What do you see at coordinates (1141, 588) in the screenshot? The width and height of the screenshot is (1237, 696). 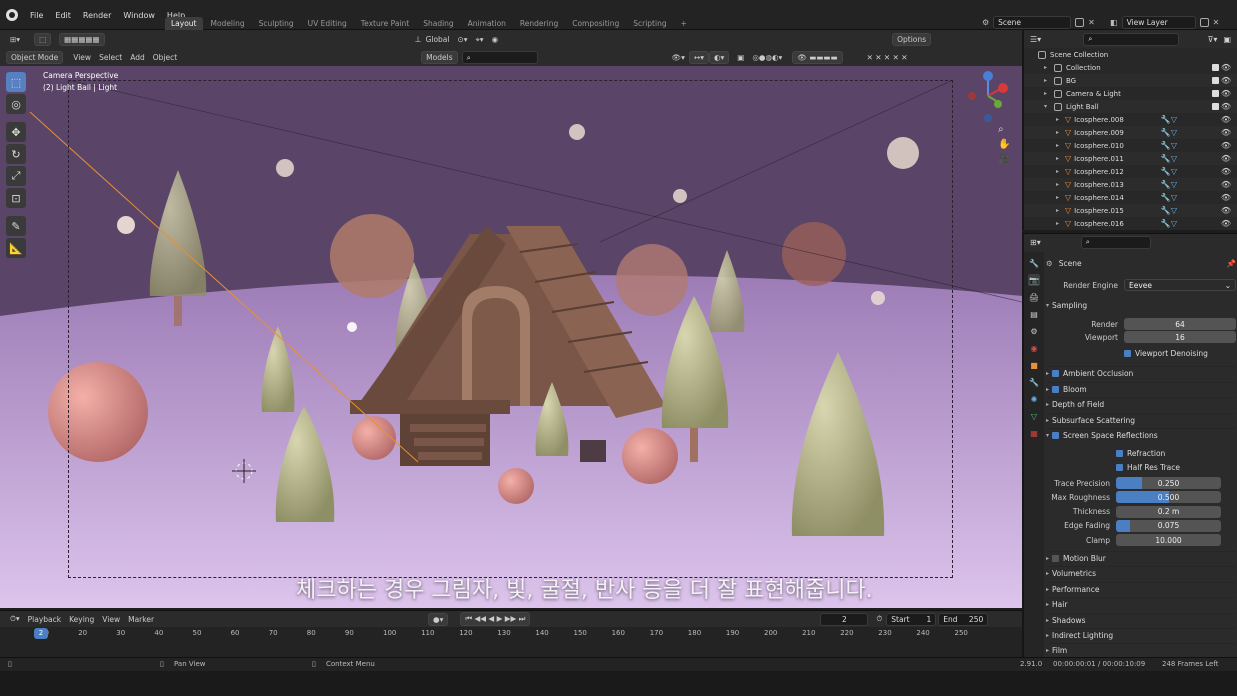 I see `render-section-row: ▸ Performance` at bounding box center [1141, 588].